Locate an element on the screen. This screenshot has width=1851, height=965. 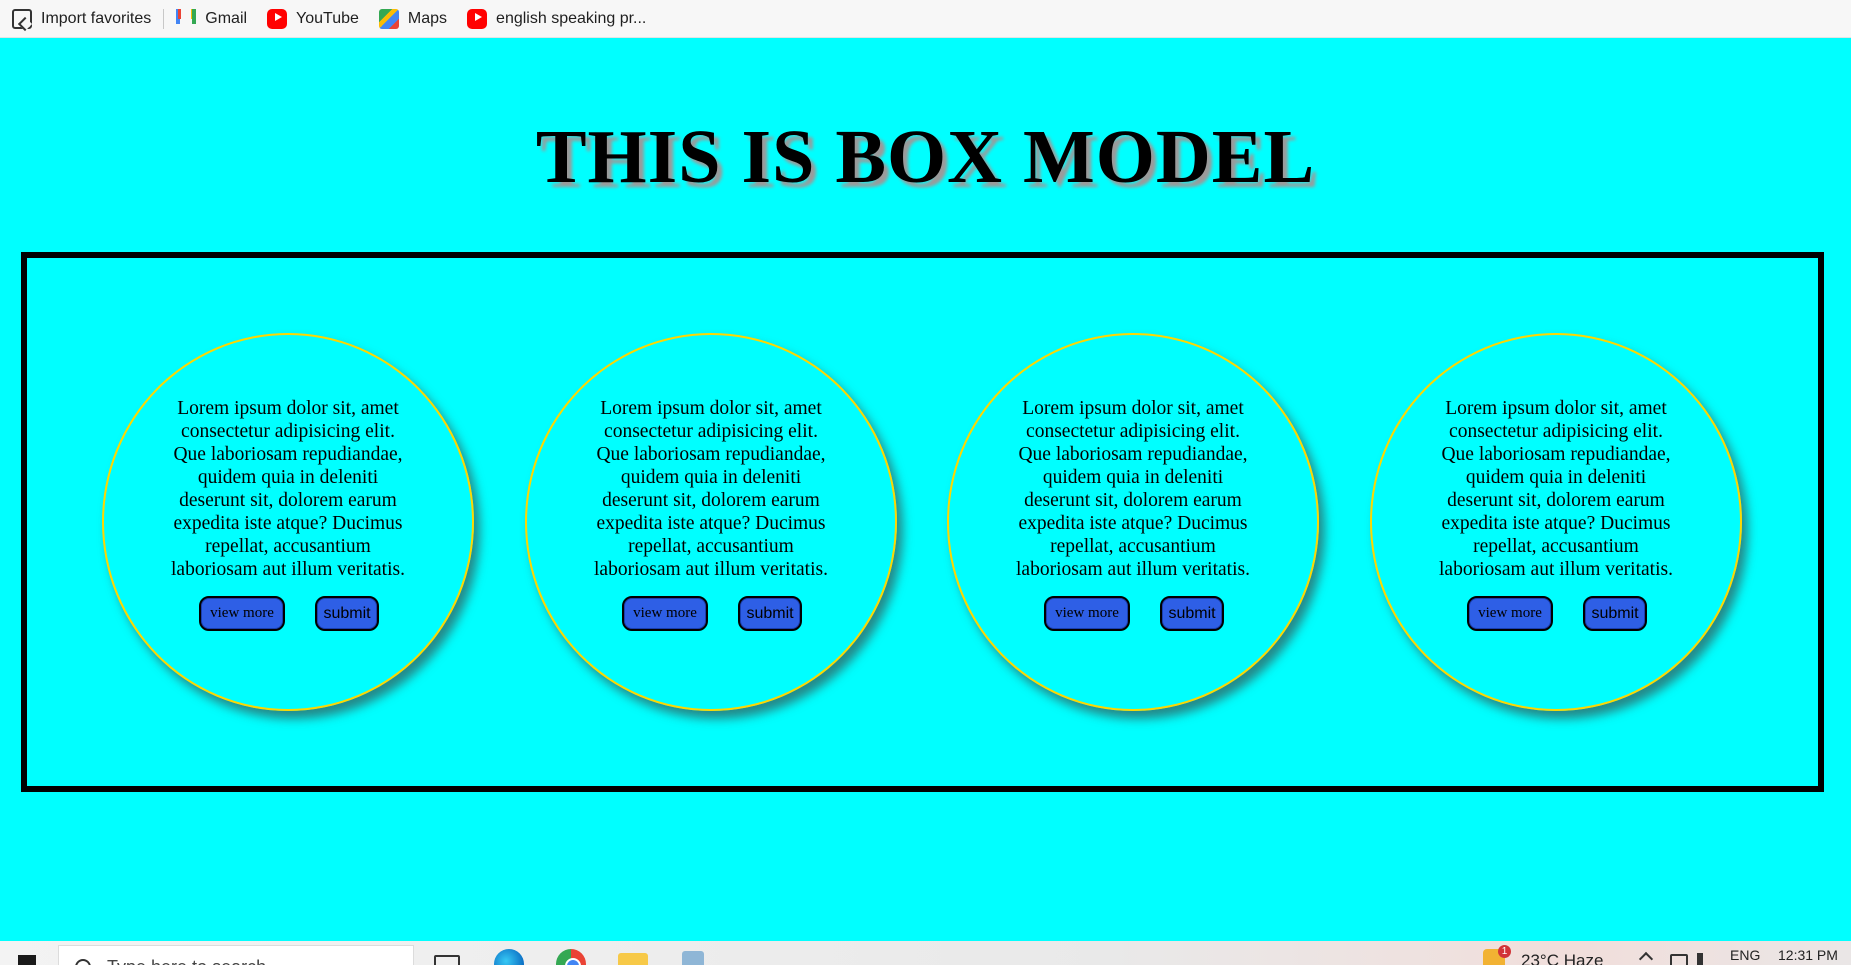
file-explorer-icon is located at coordinates (633, 959).